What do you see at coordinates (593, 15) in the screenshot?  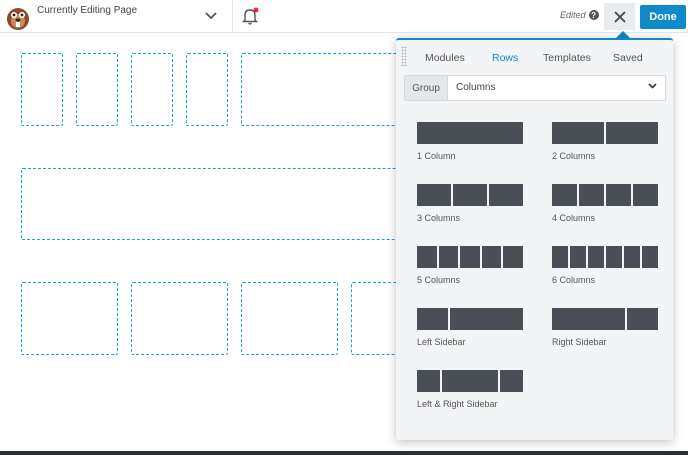 I see `question-icon: ?` at bounding box center [593, 15].